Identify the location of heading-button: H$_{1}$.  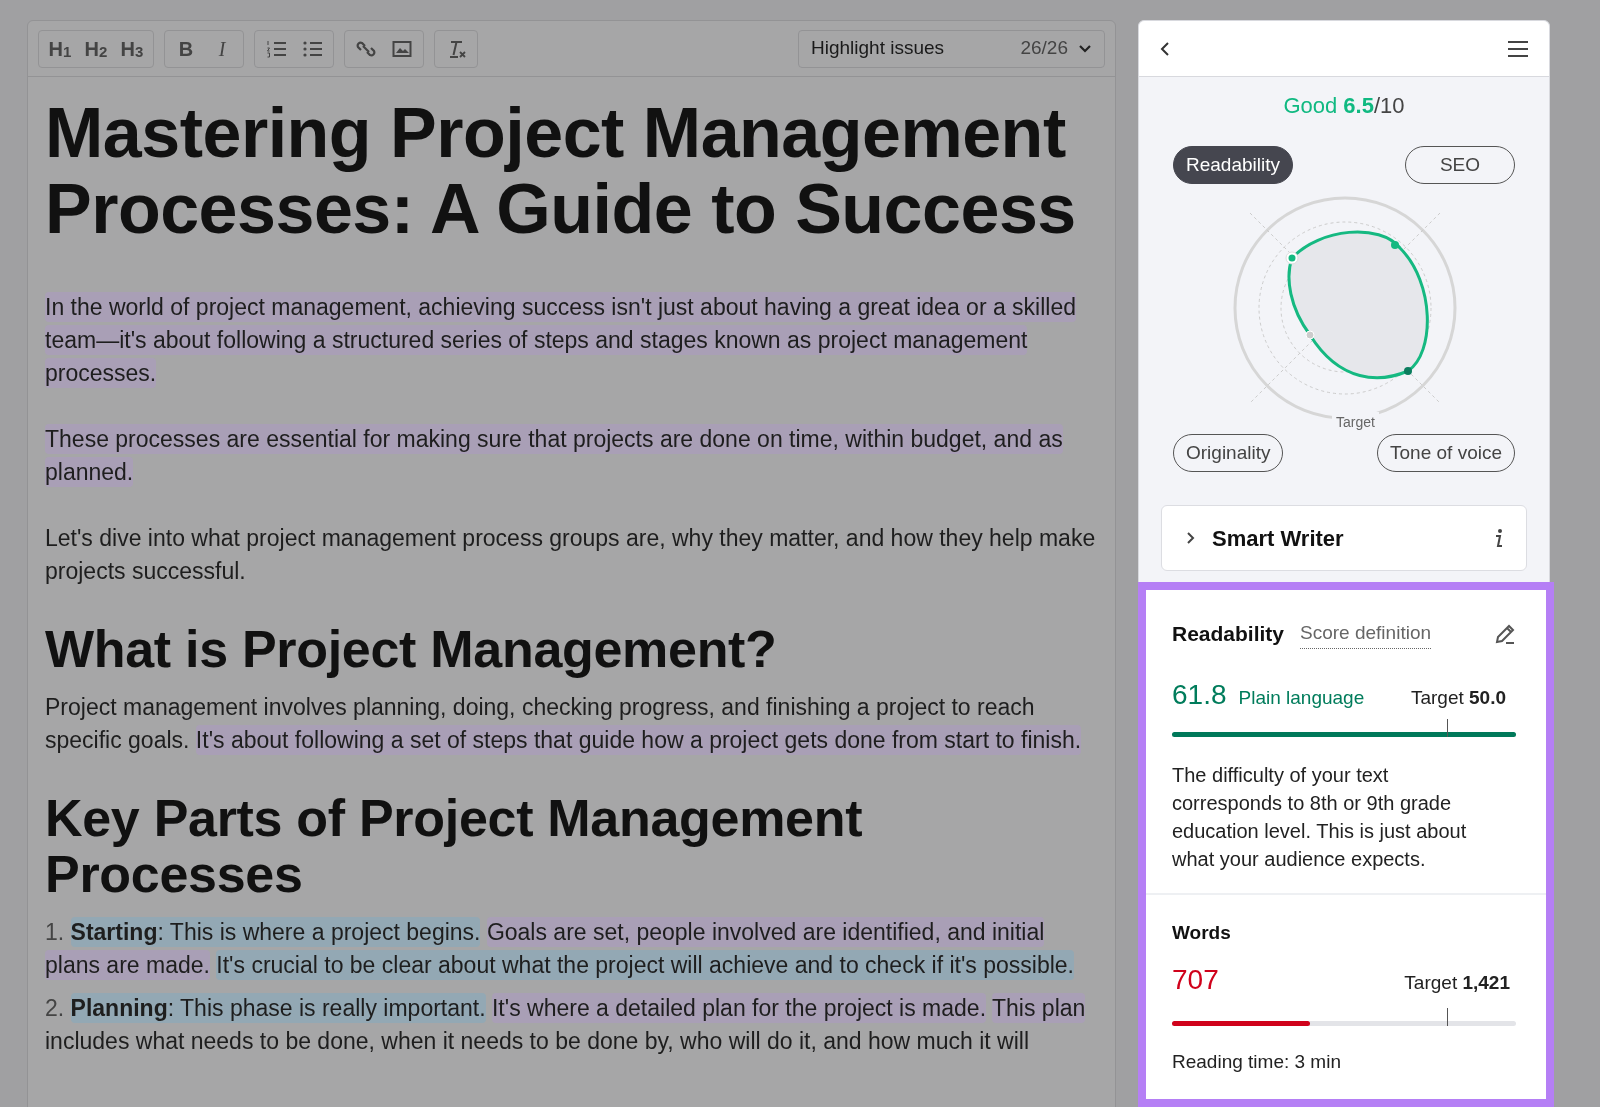
(60, 48).